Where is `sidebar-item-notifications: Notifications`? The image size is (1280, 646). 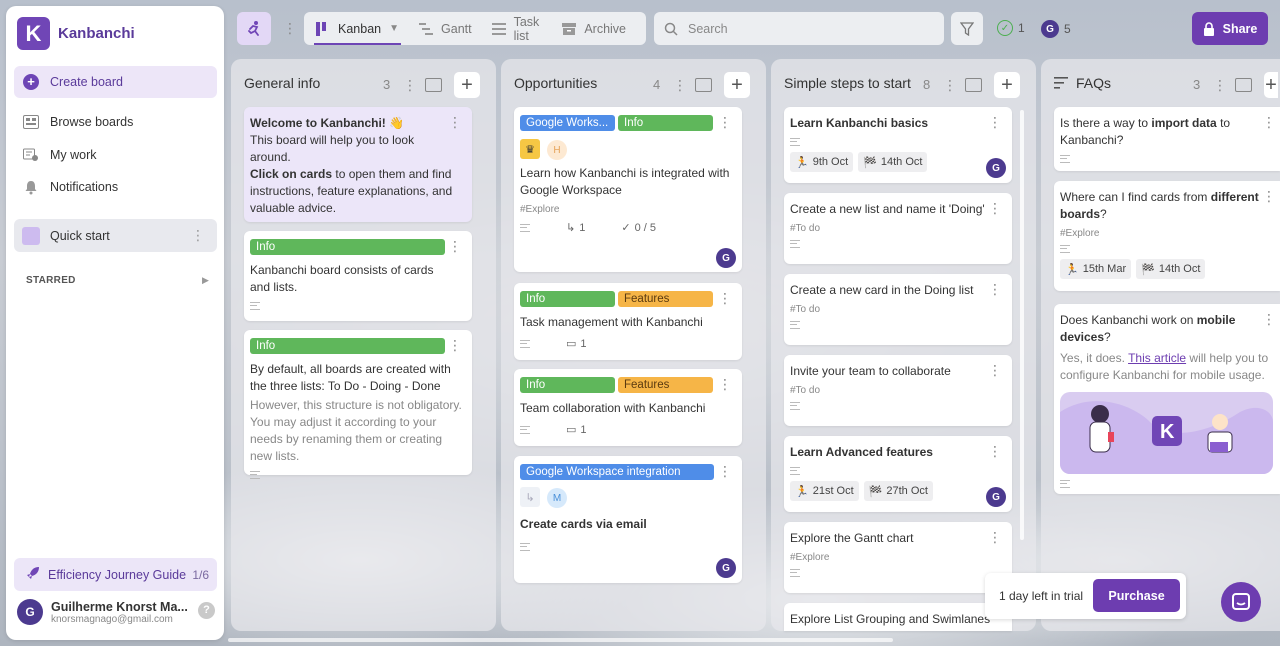 sidebar-item-notifications: Notifications is located at coordinates (115, 187).